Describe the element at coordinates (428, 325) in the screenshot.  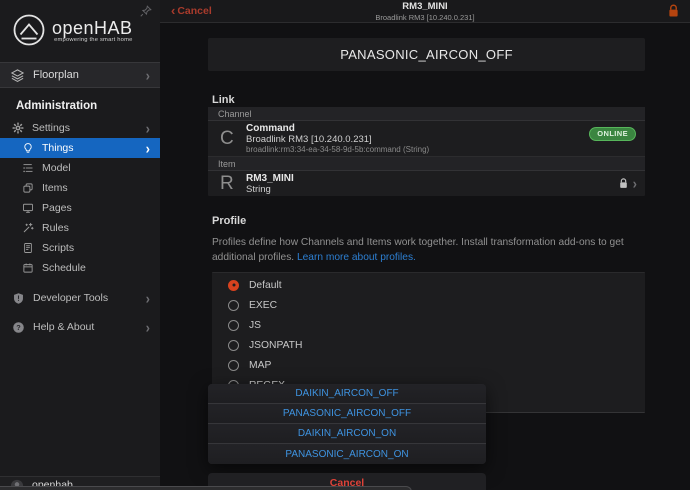
I see `profile-option-js: JS` at that location.